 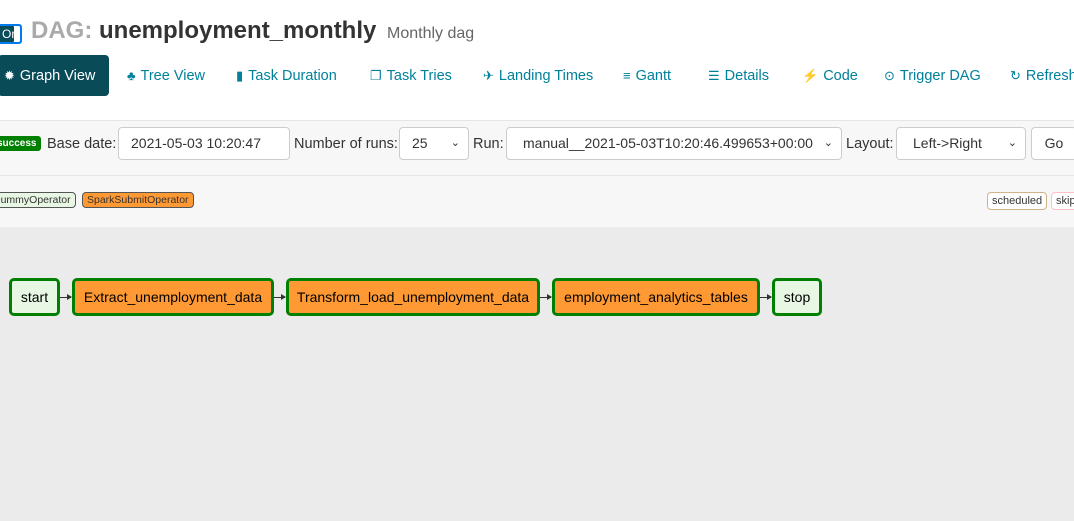 I want to click on play-circle-icon: ⊙, so click(x=889, y=75).